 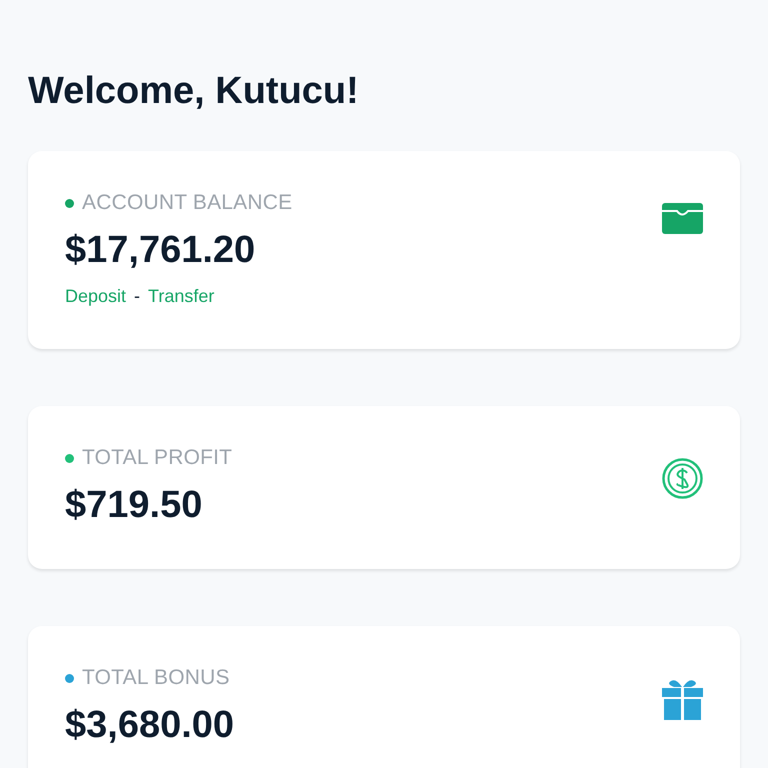 What do you see at coordinates (181, 296) in the screenshot?
I see `card-link: Transfer` at bounding box center [181, 296].